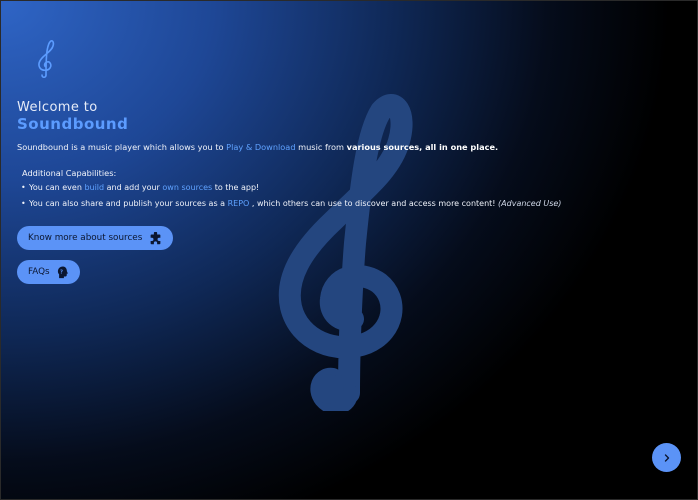 Image resolution: width=698 pixels, height=500 pixels. I want to click on chevron-right-icon, so click(666, 457).